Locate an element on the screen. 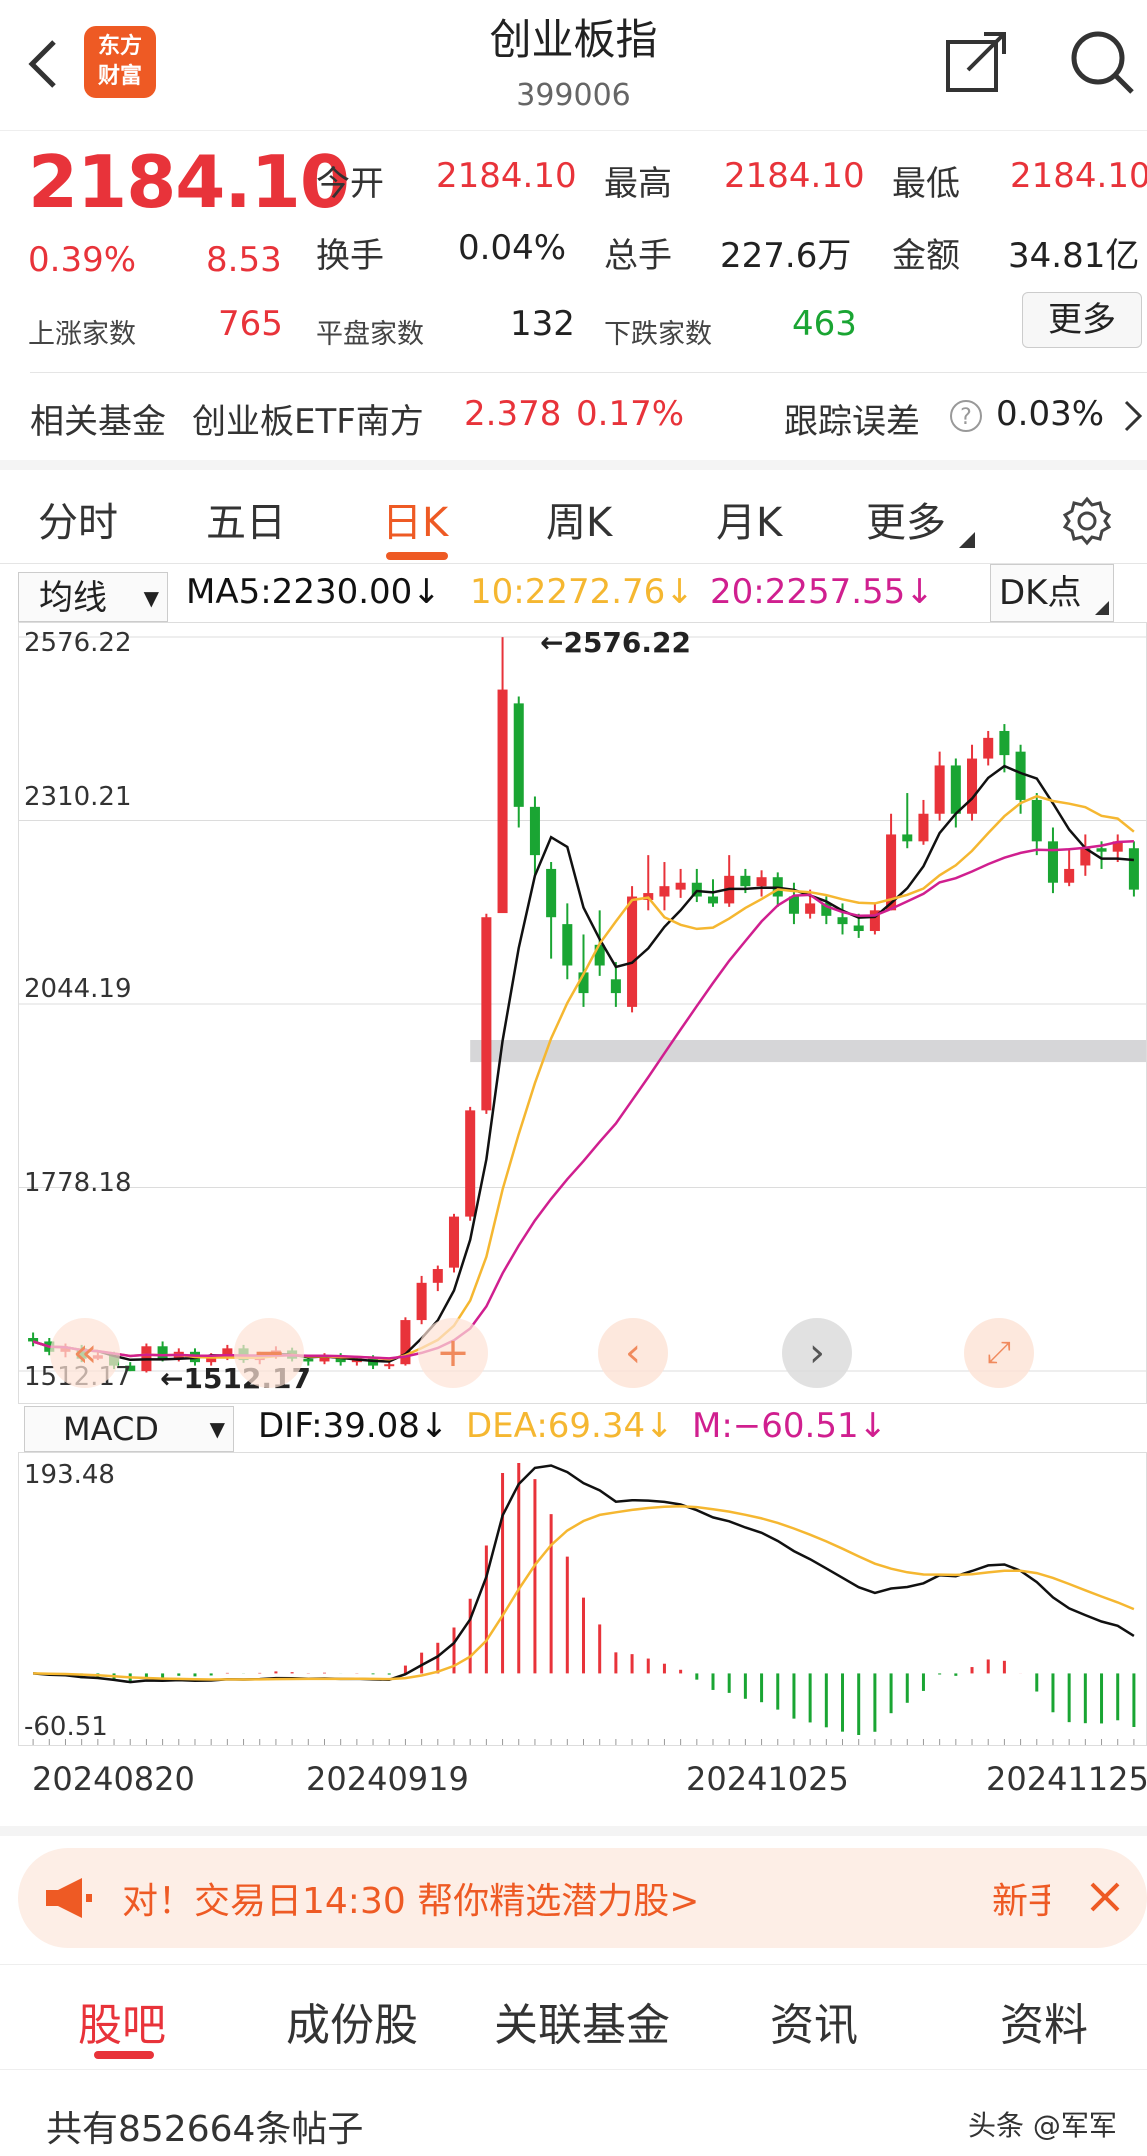 The width and height of the screenshot is (1147, 2156). down-count: 463 is located at coordinates (824, 324).